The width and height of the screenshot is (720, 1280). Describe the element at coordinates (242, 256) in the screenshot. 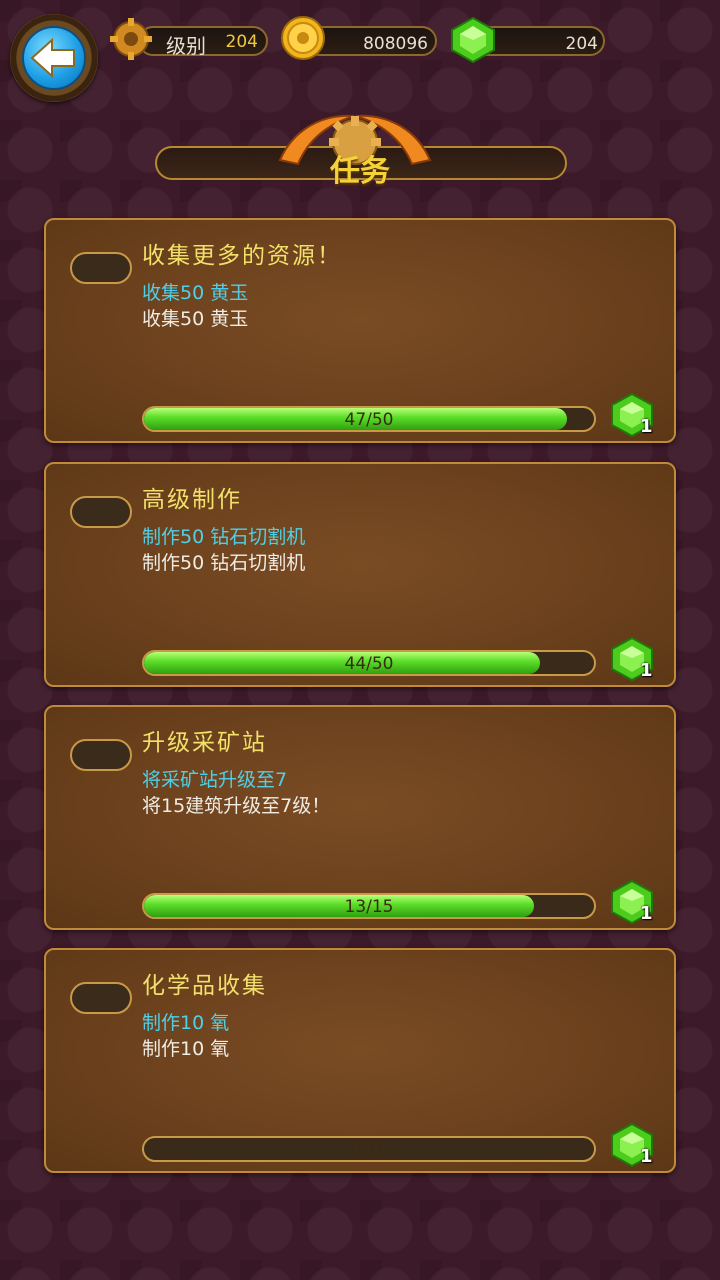

I see `quest-title: 收集更多的资源！` at that location.